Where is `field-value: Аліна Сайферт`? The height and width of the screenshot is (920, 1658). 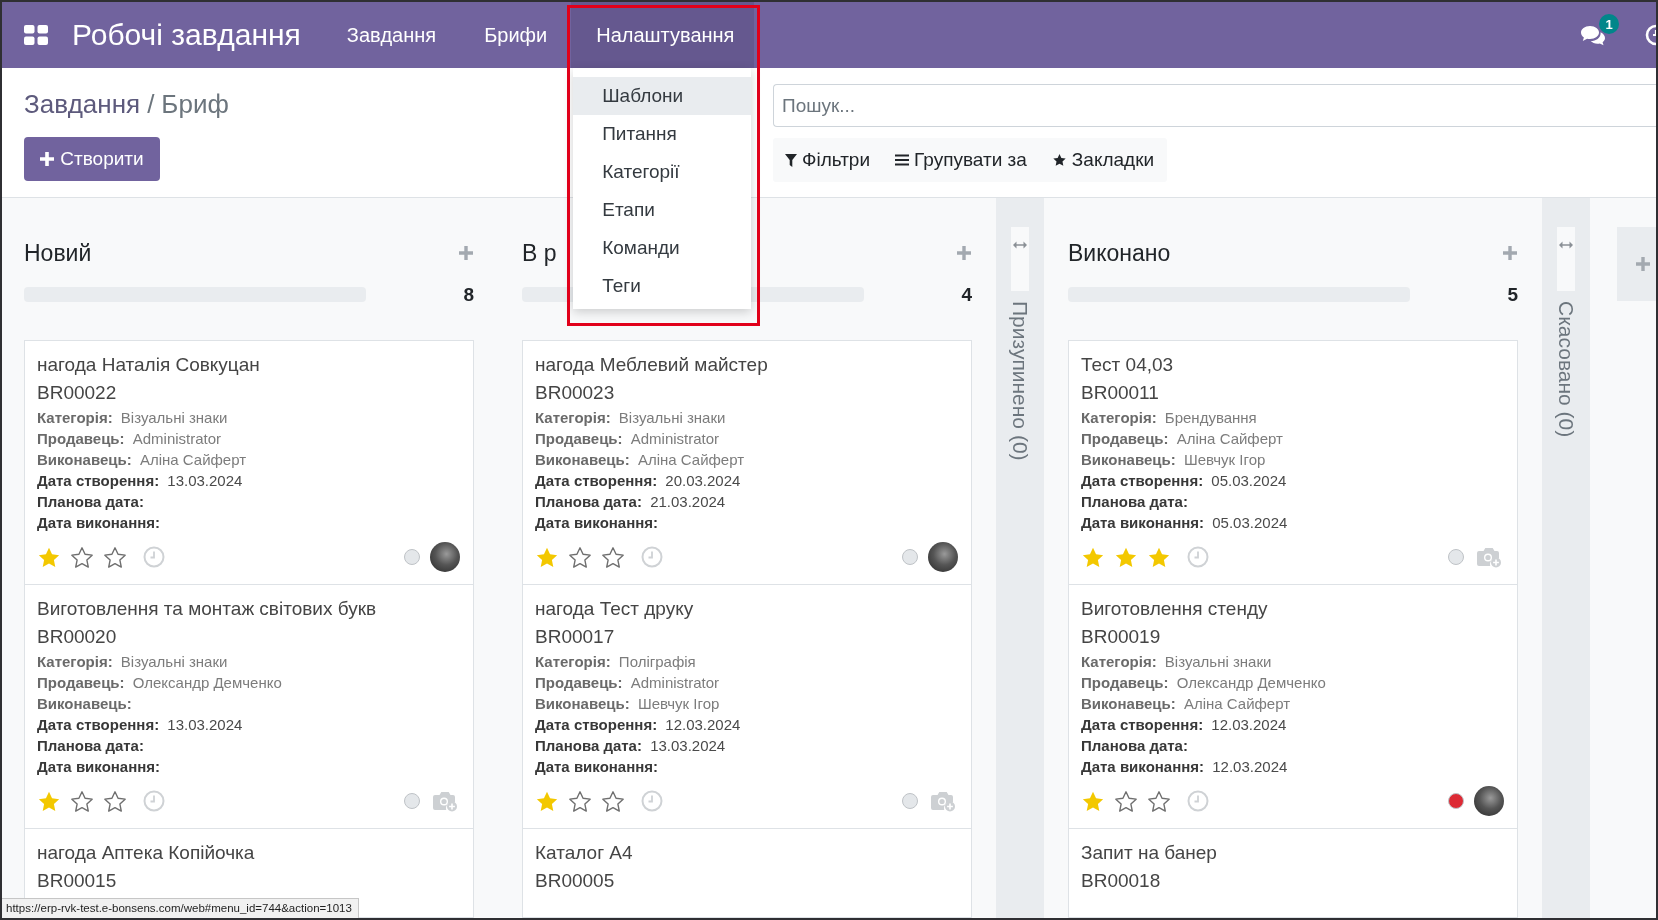
field-value: Аліна Сайферт is located at coordinates (691, 459).